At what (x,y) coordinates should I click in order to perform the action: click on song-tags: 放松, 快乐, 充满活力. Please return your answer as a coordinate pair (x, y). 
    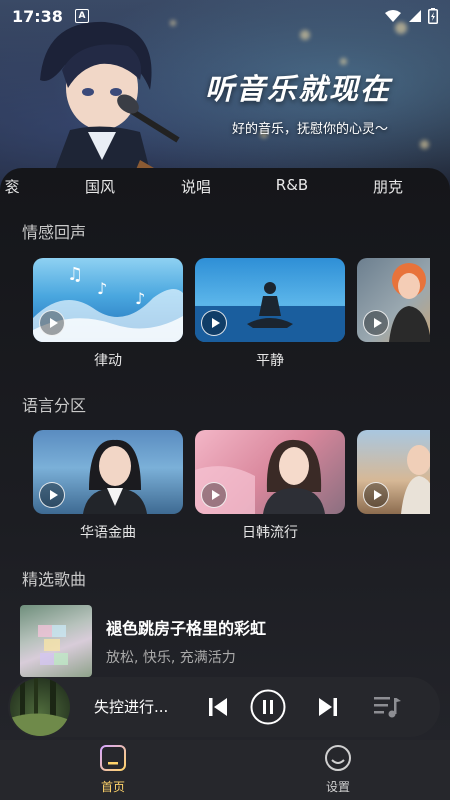
    Looking at the image, I should click on (171, 658).